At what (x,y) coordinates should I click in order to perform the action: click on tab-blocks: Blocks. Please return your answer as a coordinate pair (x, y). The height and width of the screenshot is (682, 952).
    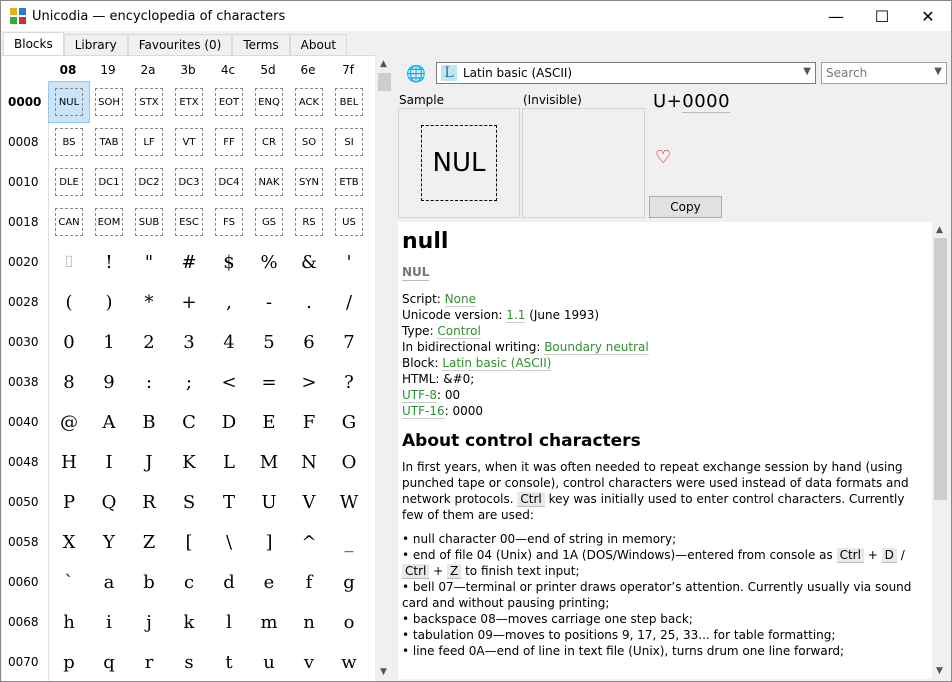
    Looking at the image, I should click on (33, 43).